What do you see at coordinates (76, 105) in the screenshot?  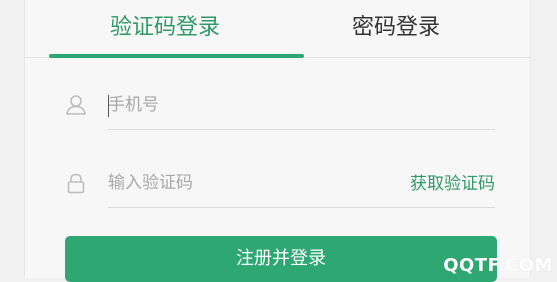 I see `user-icon` at bounding box center [76, 105].